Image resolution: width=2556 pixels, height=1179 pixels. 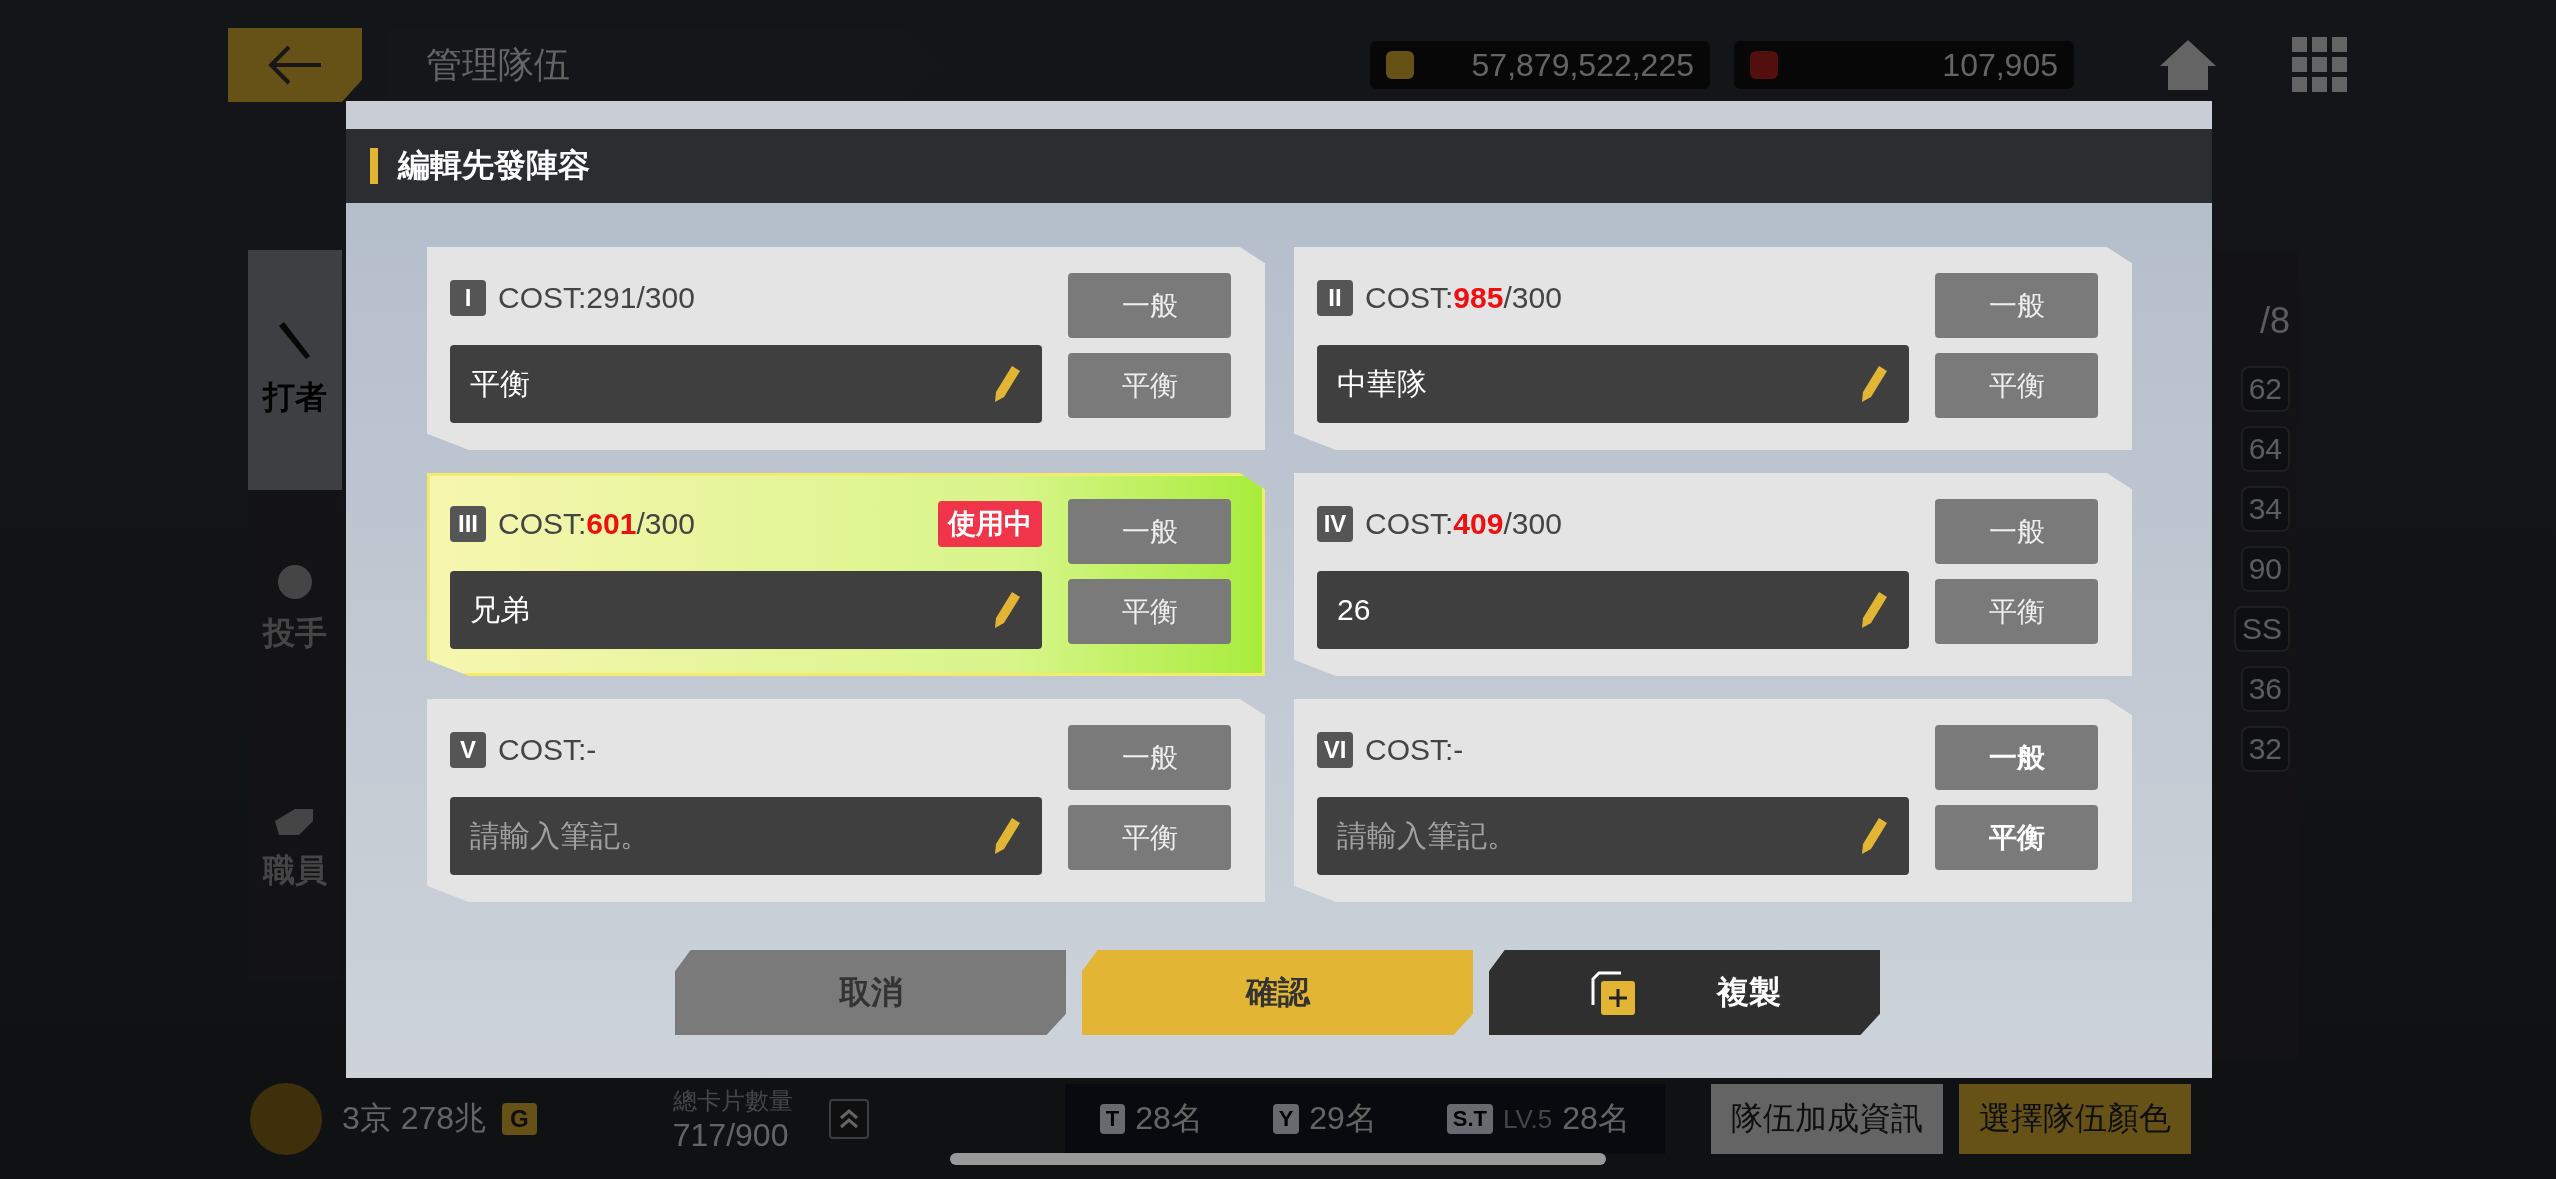 I want to click on expand-button, so click(x=848, y=1119).